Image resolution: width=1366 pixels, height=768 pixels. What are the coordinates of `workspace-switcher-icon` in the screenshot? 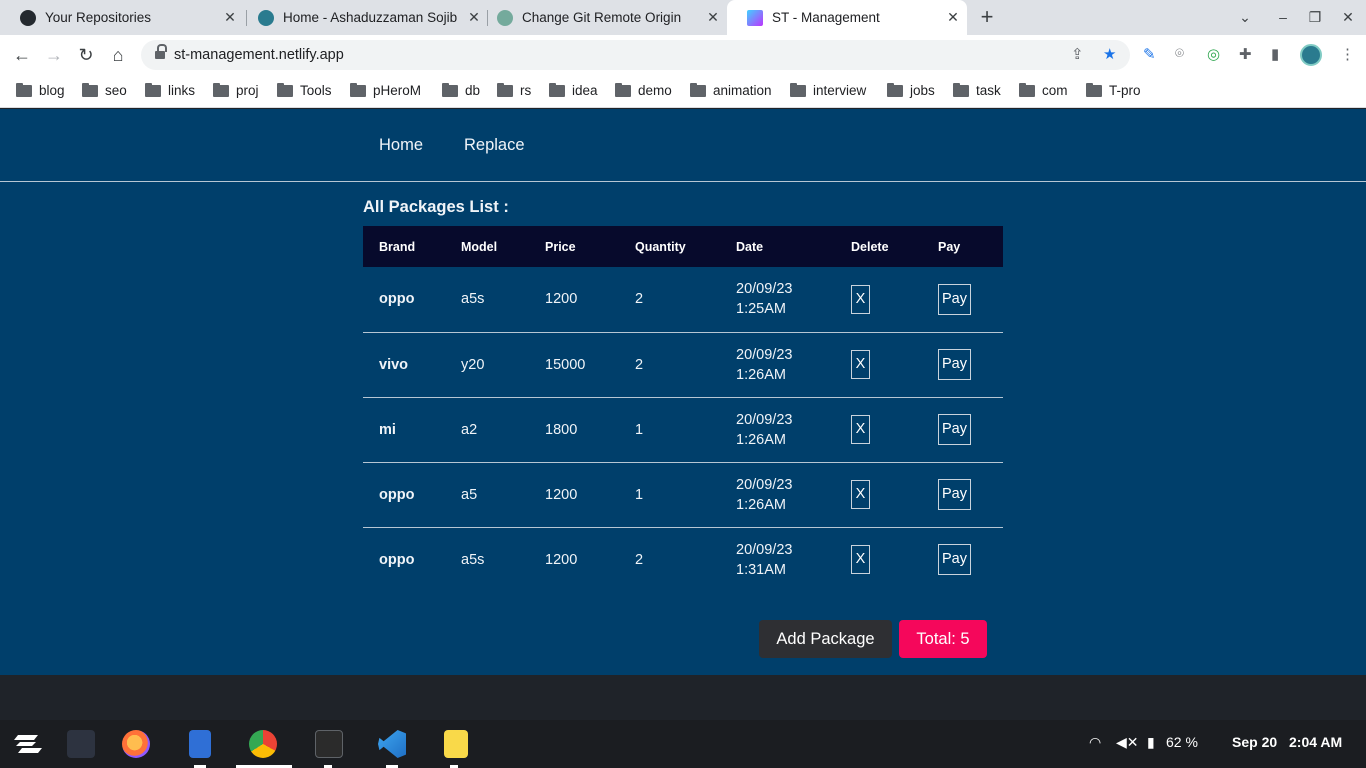 It's located at (81, 744).